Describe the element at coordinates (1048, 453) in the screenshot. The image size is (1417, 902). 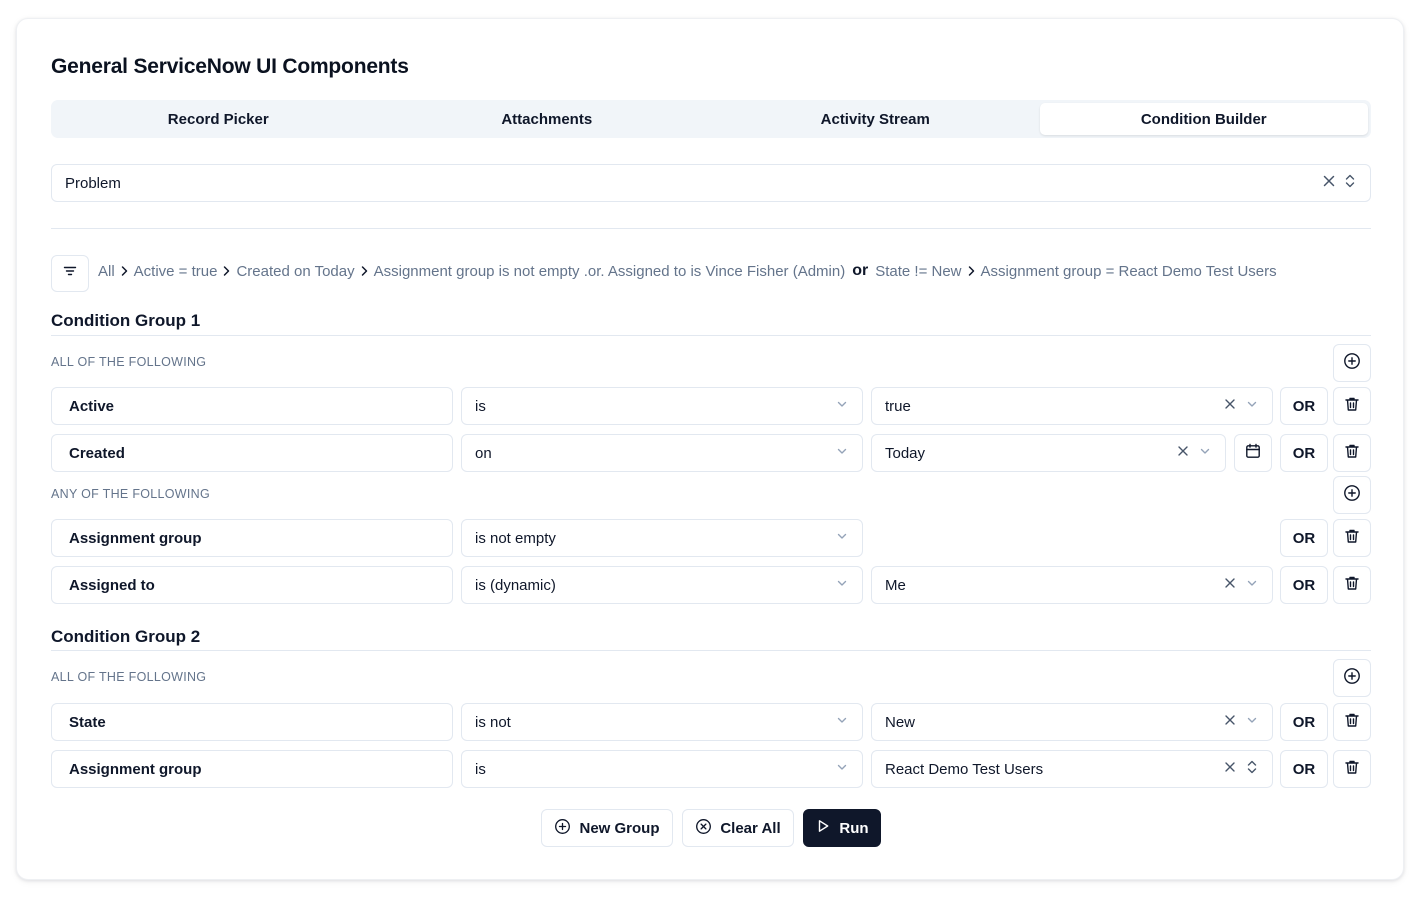
I see `condition-value-select: Today` at that location.